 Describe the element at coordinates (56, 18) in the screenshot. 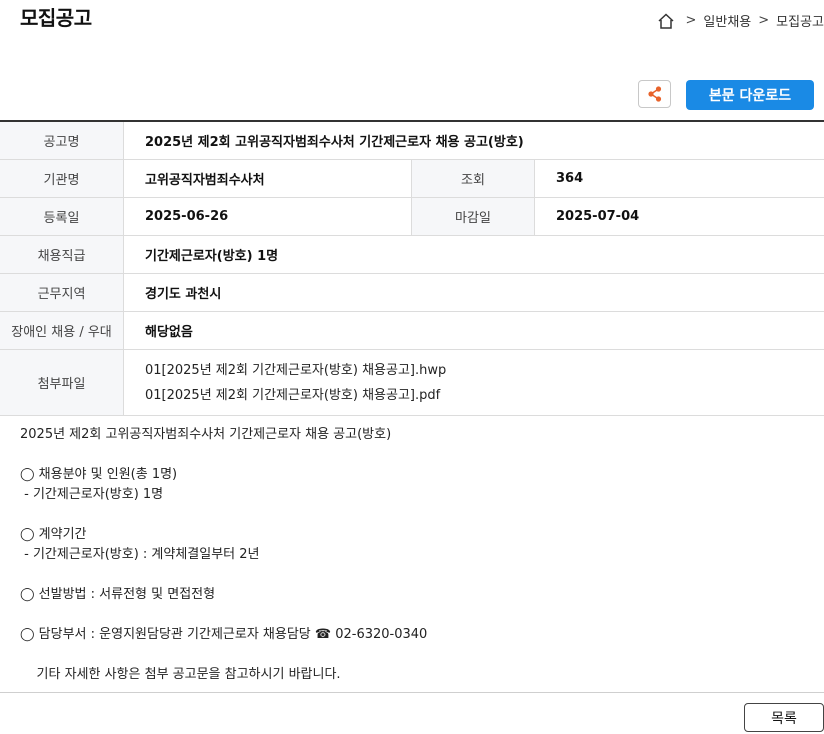

I see `page-title: 모집공고` at that location.